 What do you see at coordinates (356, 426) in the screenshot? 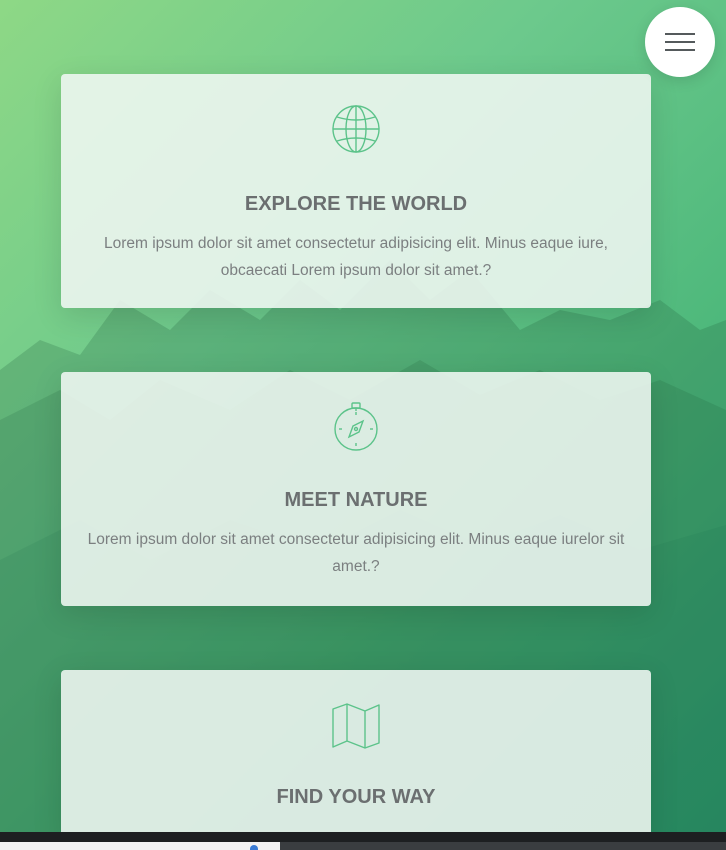
I see `compass-icon` at bounding box center [356, 426].